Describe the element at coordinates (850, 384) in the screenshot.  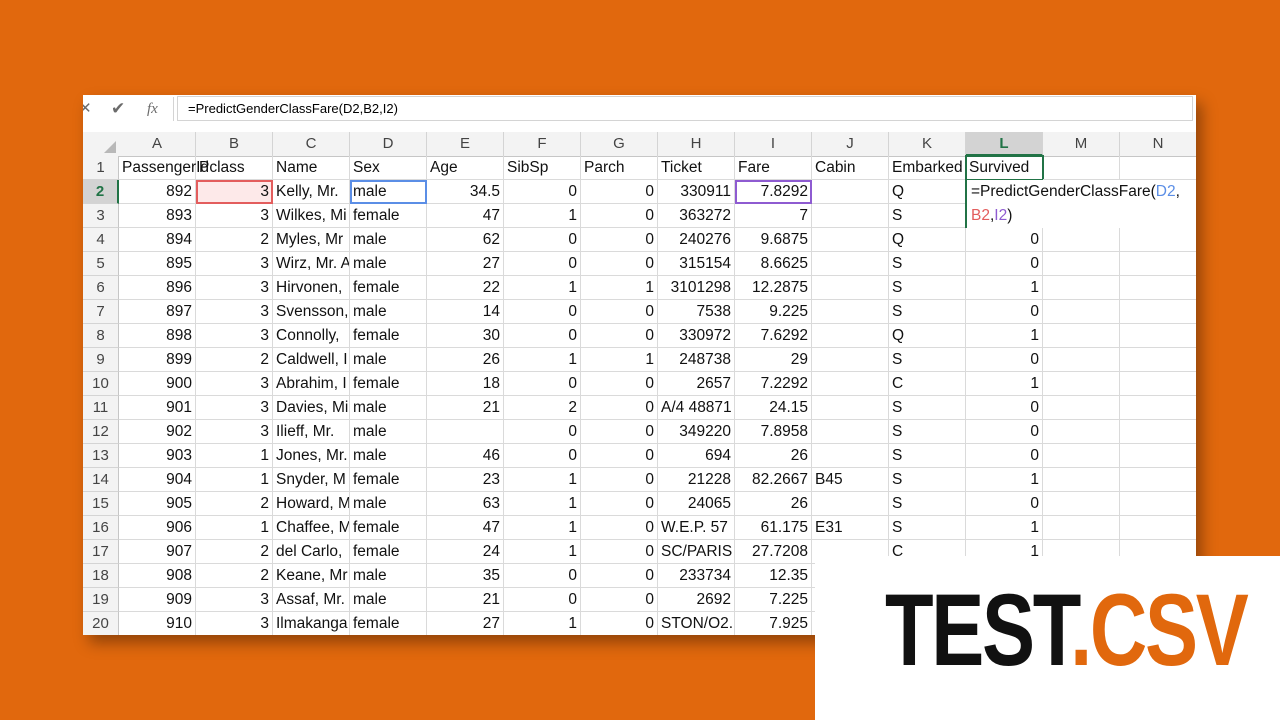
I see `cell-j10` at that location.